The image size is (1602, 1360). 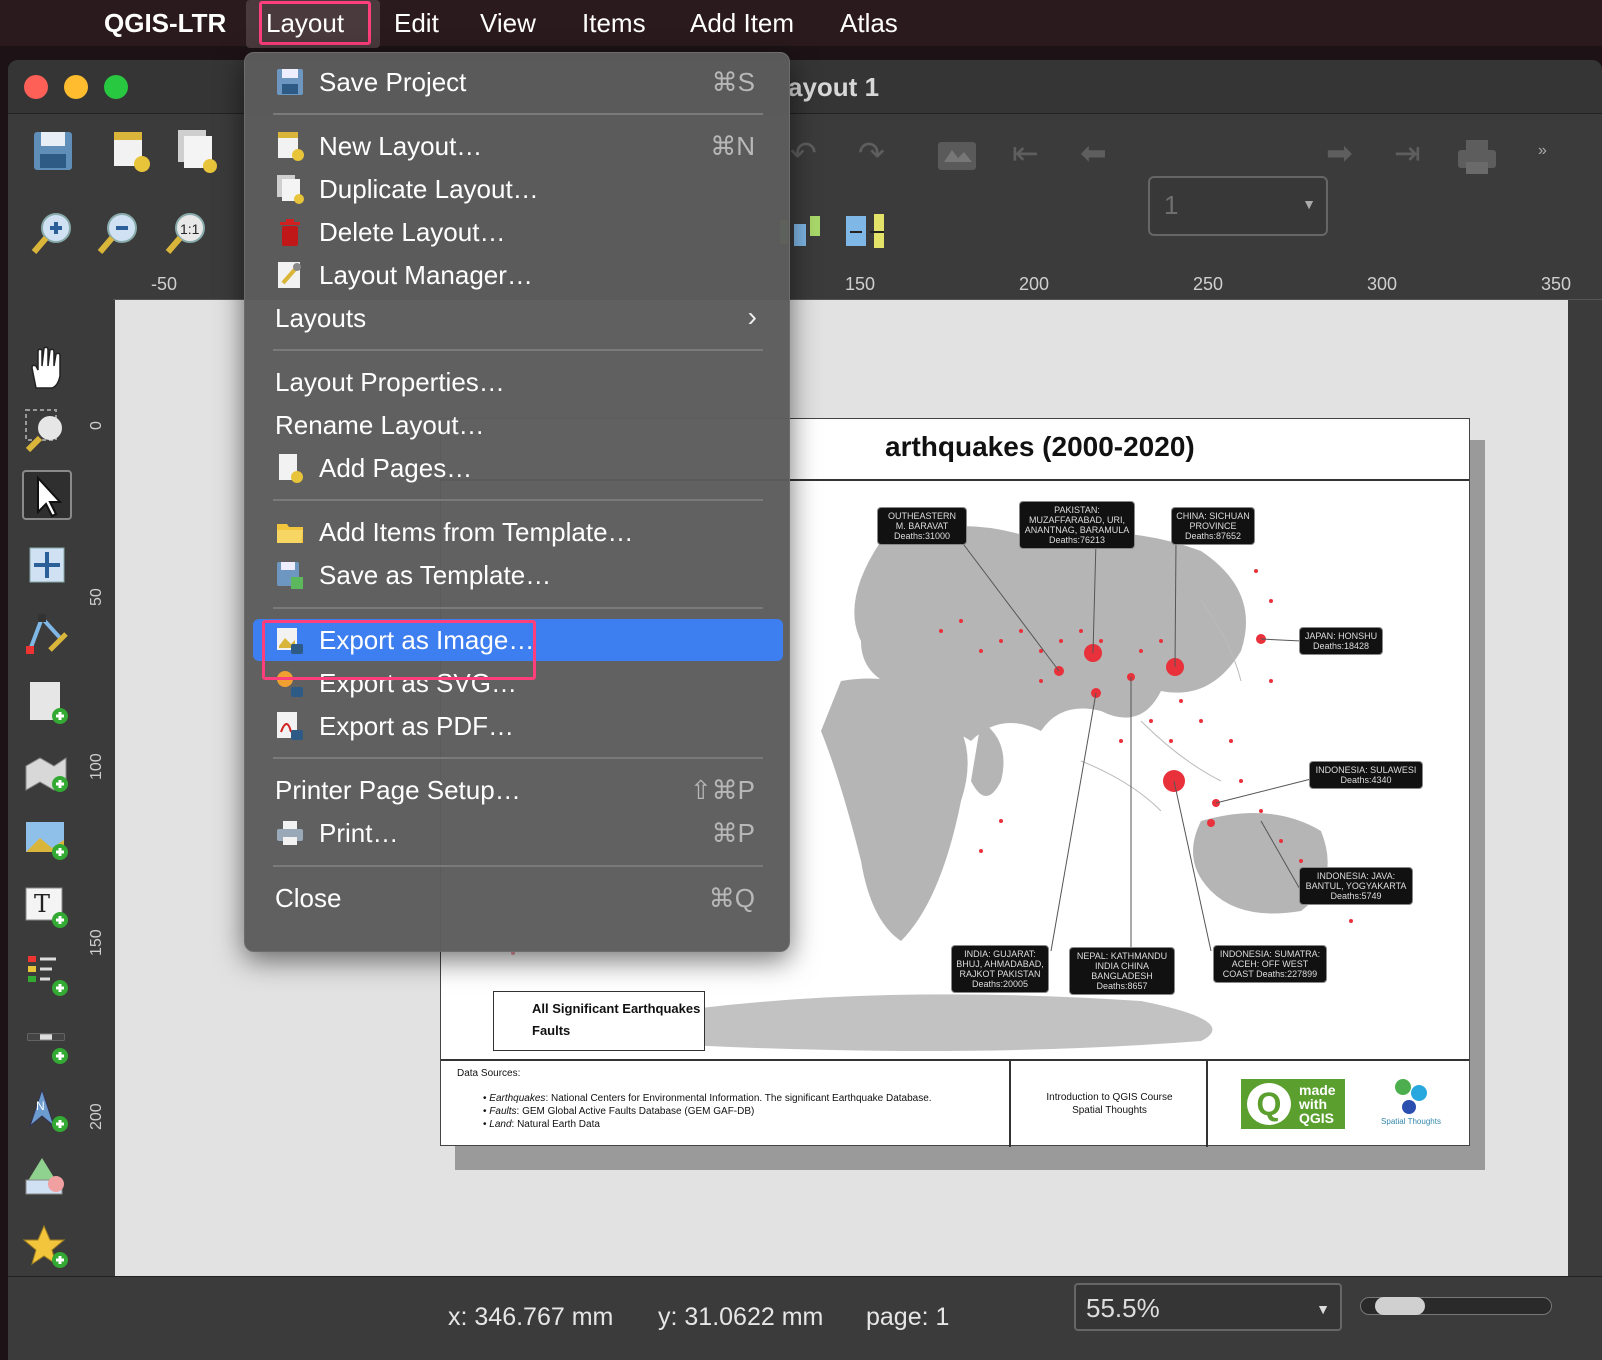 What do you see at coordinates (116, 87) in the screenshot?
I see `zoom-window-button` at bounding box center [116, 87].